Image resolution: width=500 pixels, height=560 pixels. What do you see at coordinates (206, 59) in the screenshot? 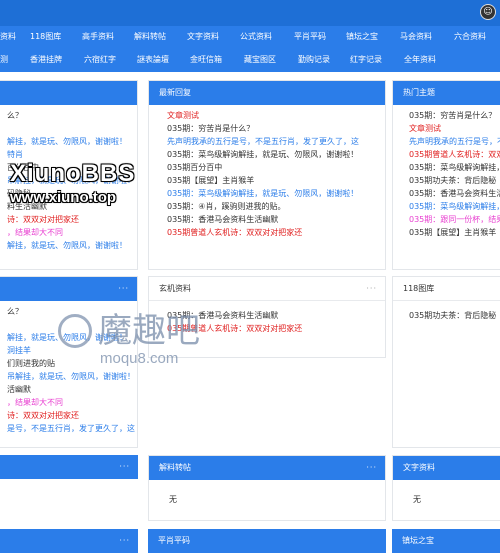
I see `nav-item: 金旺信箱` at bounding box center [206, 59].